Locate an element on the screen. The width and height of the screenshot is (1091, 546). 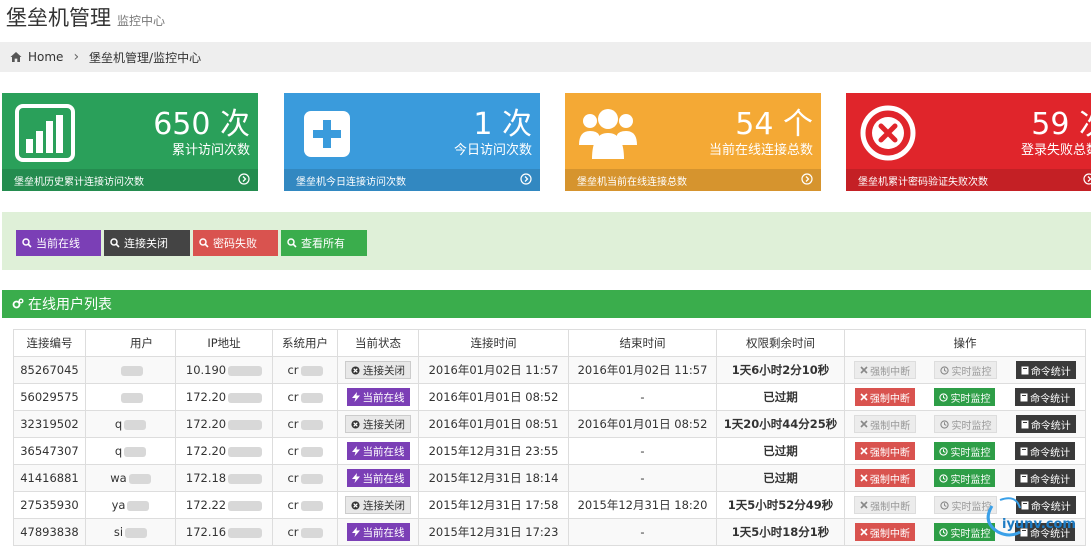
button-label: 命令统计 is located at coordinates (1050, 399).